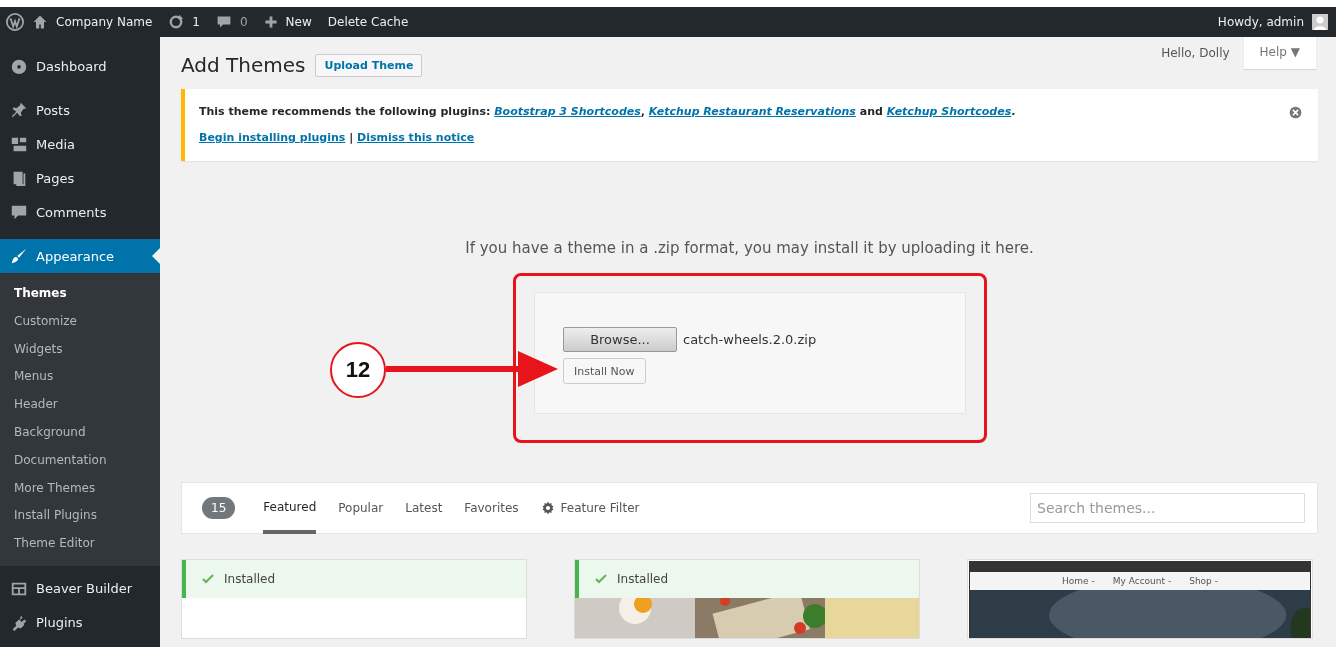  I want to click on media-icon, so click(19, 144).